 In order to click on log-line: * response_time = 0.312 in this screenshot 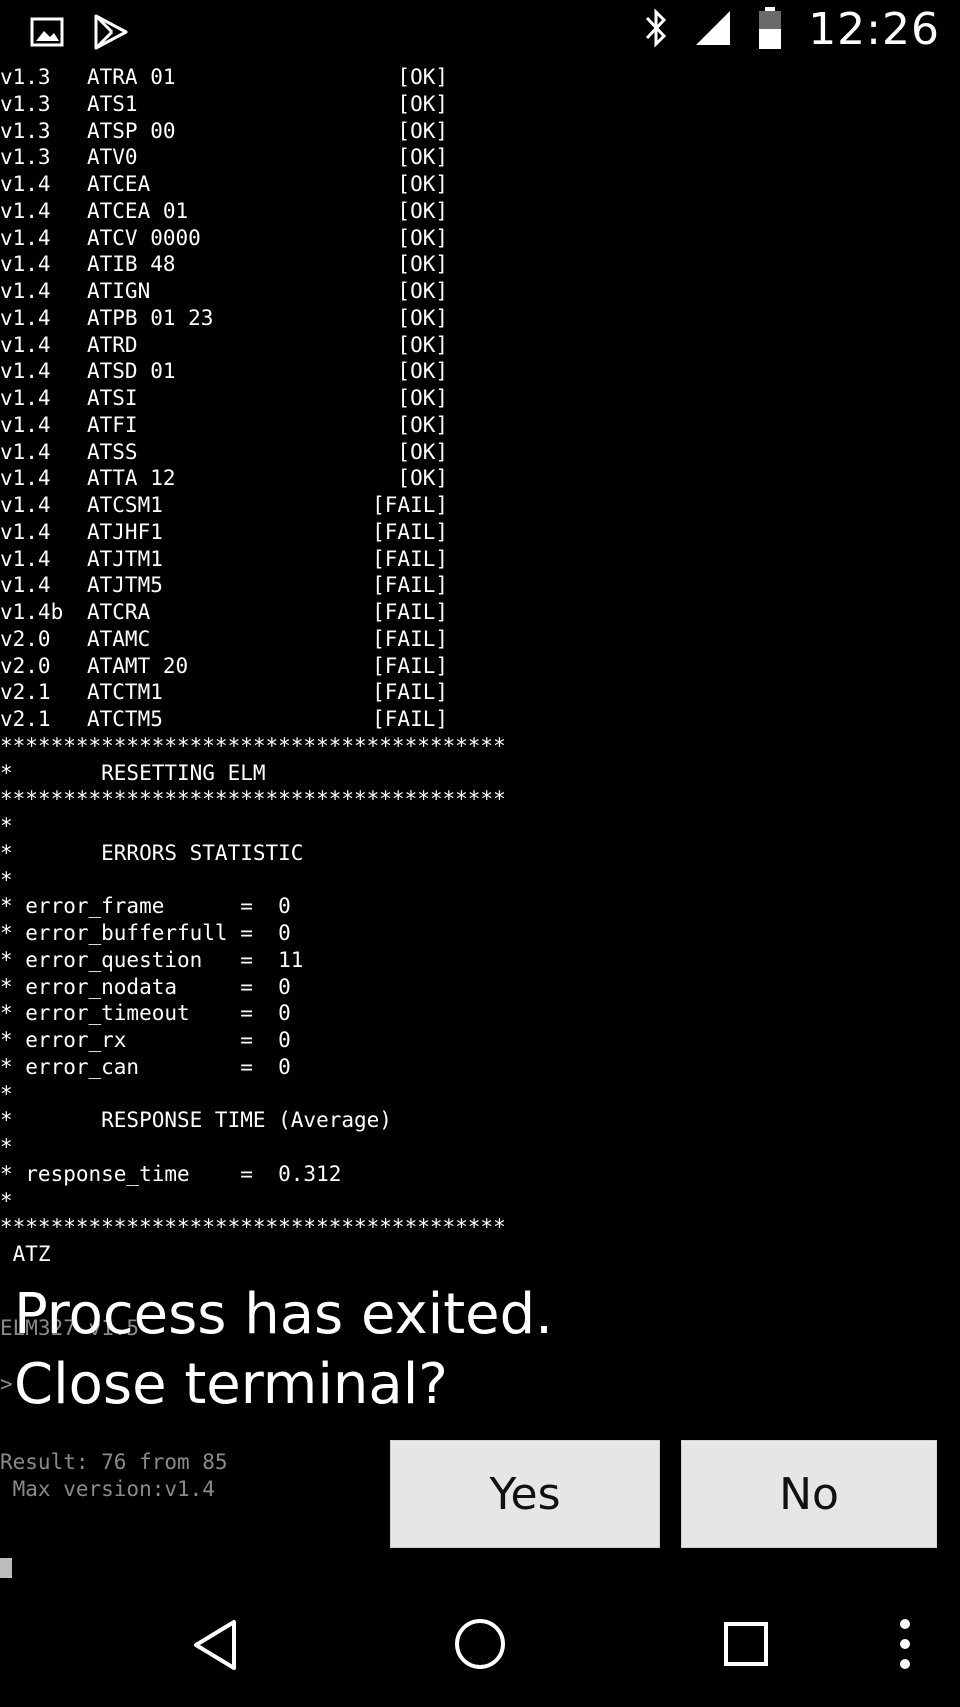, I will do `click(171, 1173)`.